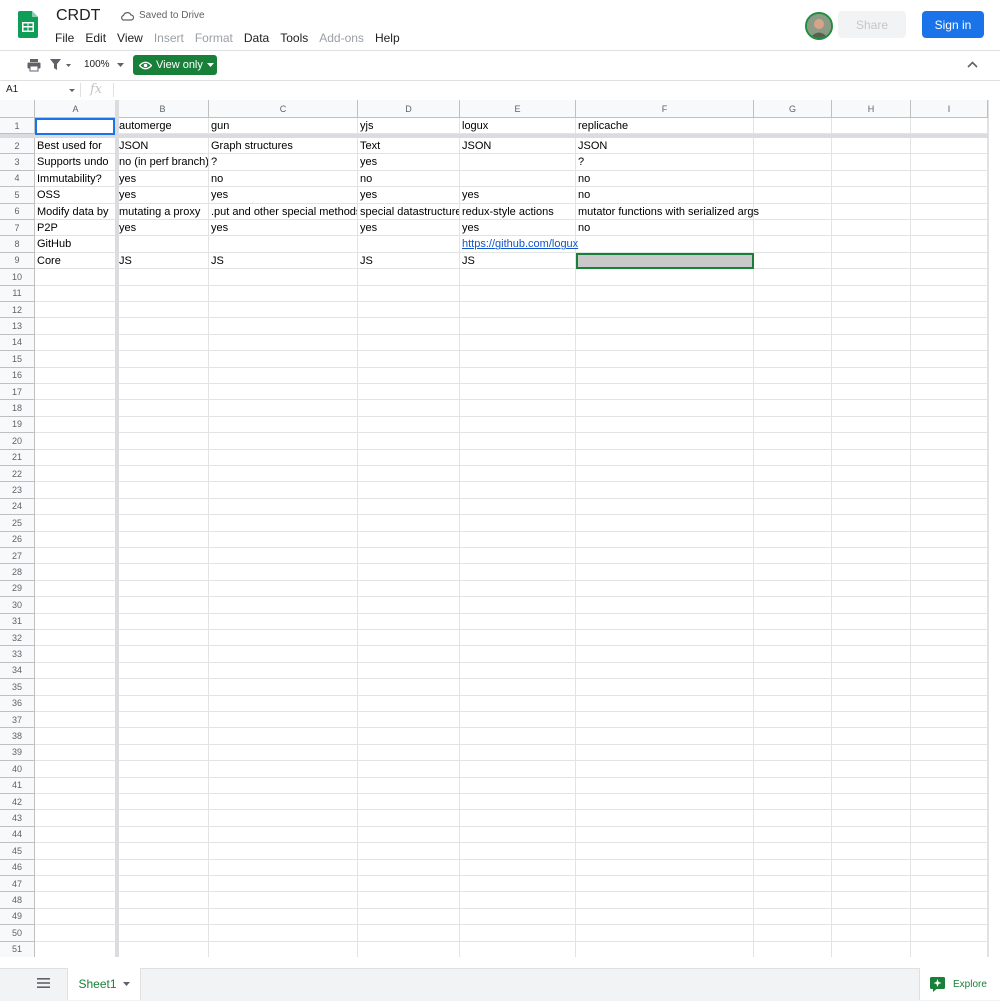 Image resolution: width=1000 pixels, height=1001 pixels. What do you see at coordinates (163, 293) in the screenshot?
I see `cell-b11` at bounding box center [163, 293].